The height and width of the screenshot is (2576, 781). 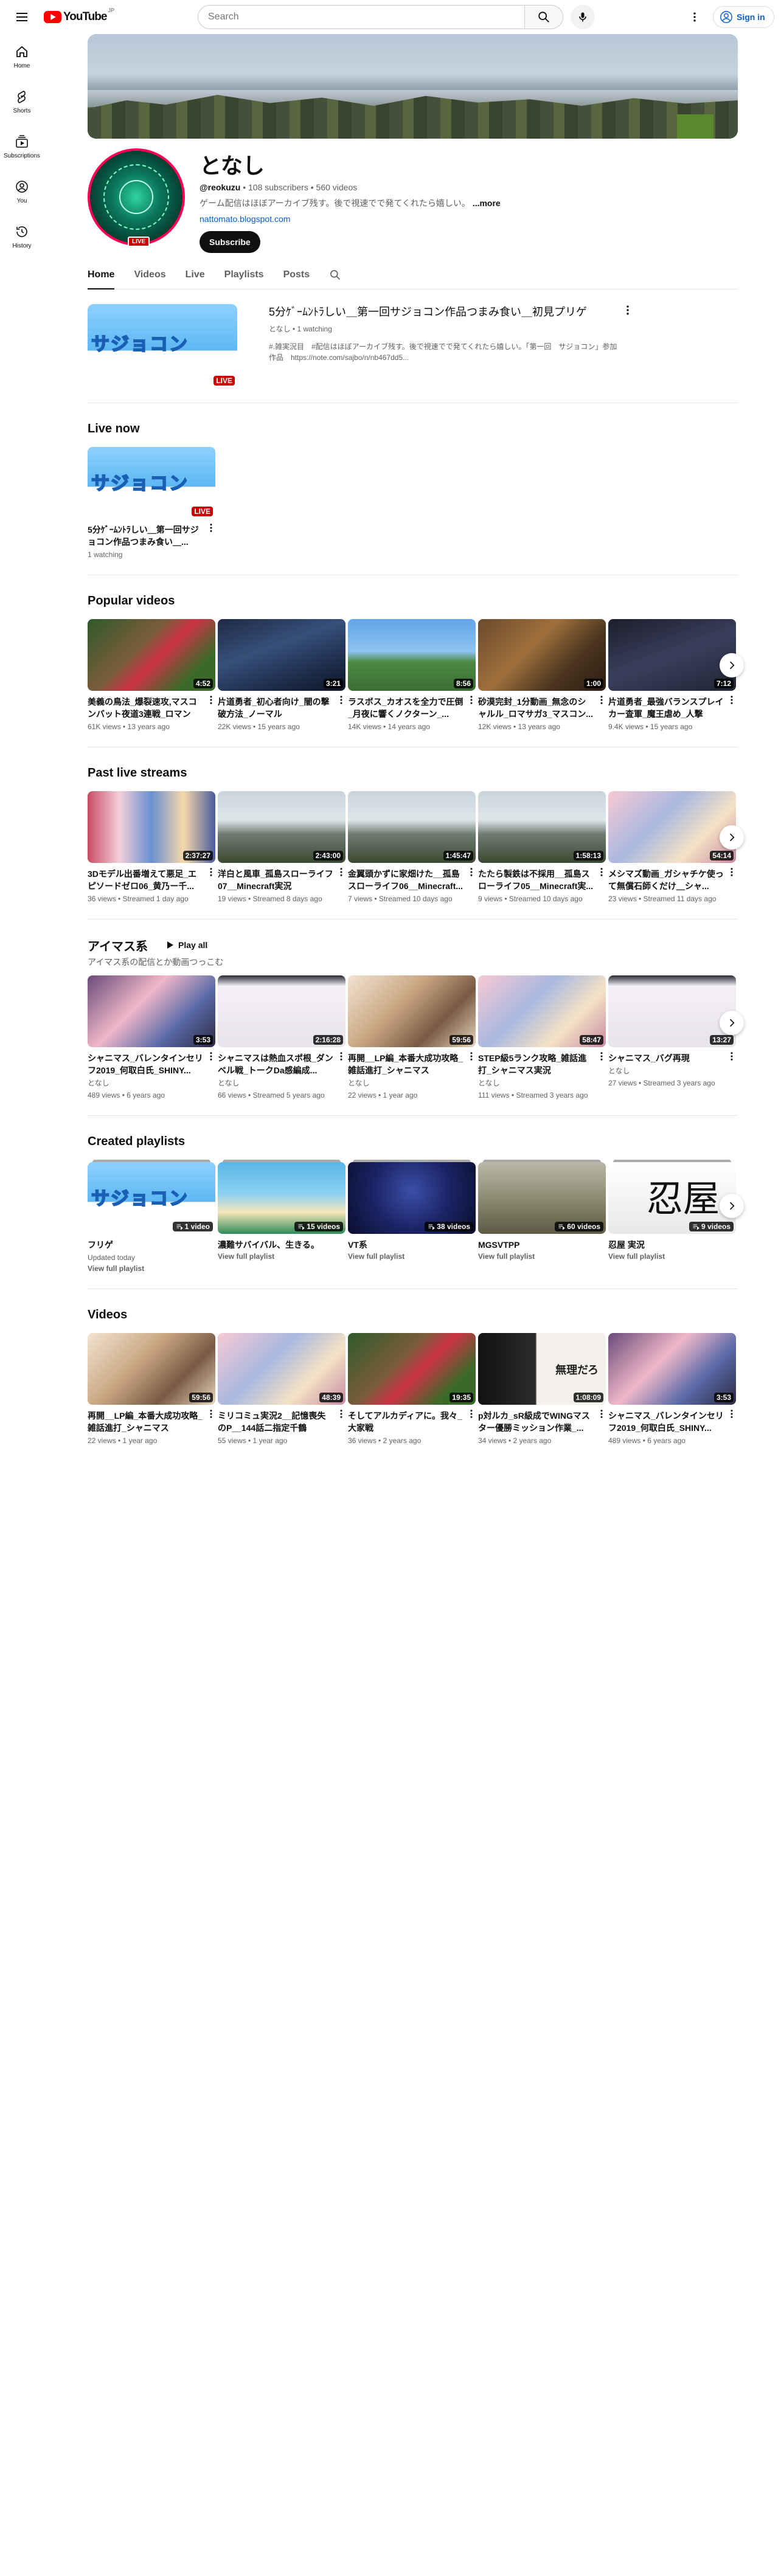 I want to click on more-button: ...more, so click(x=487, y=203).